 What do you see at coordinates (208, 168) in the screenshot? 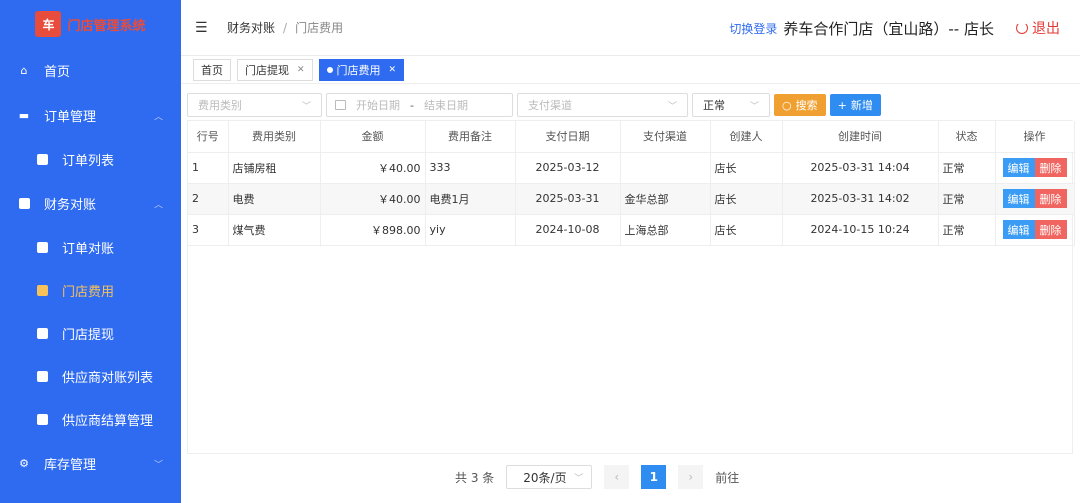
I see `cell-index: 1` at bounding box center [208, 168].